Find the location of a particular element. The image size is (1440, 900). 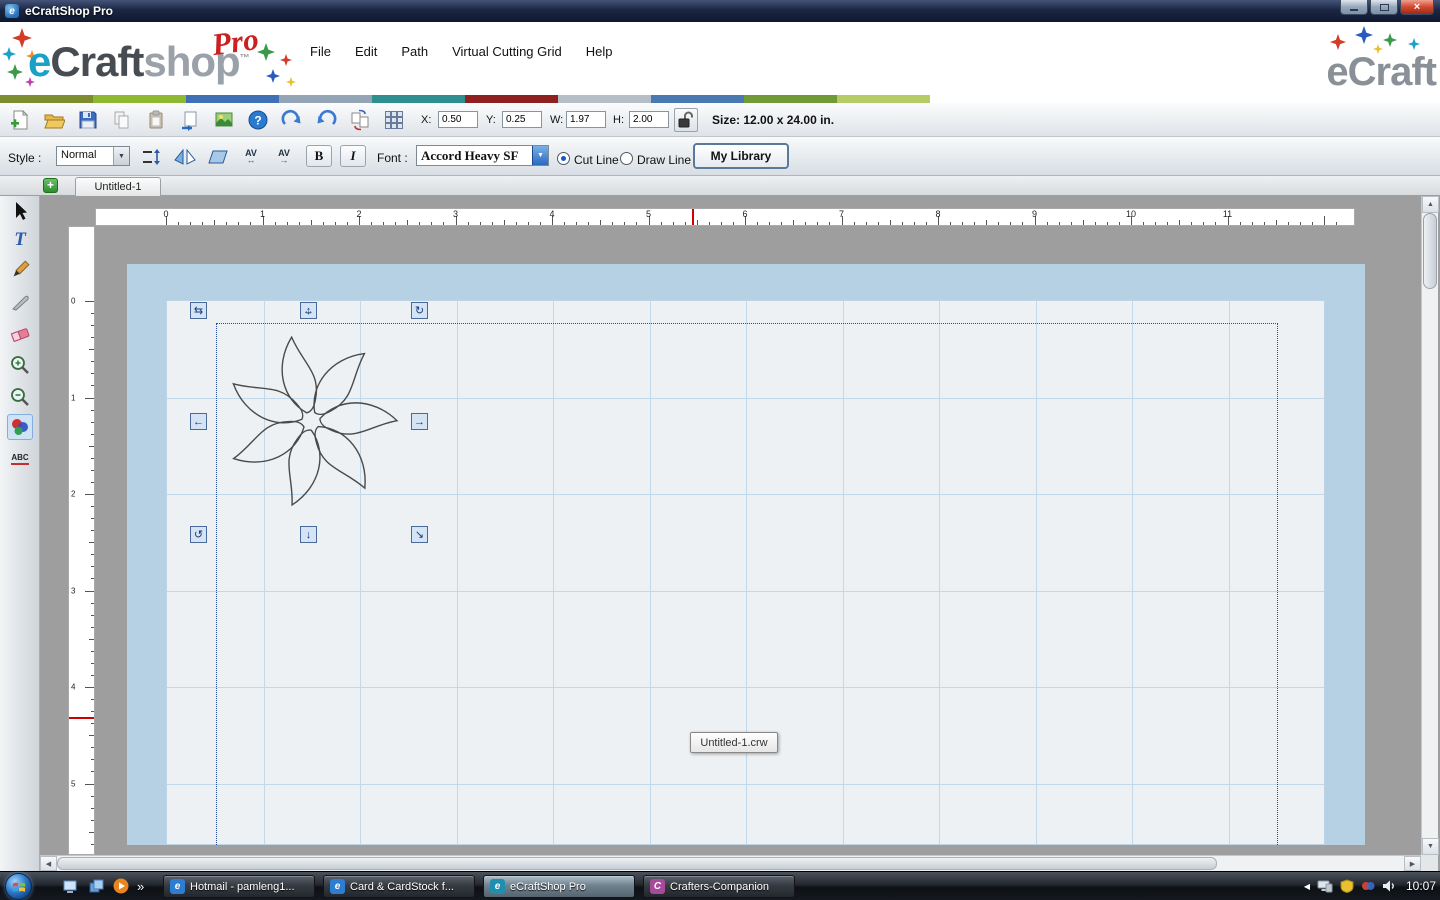

menu-edit: Edit is located at coordinates (366, 51).